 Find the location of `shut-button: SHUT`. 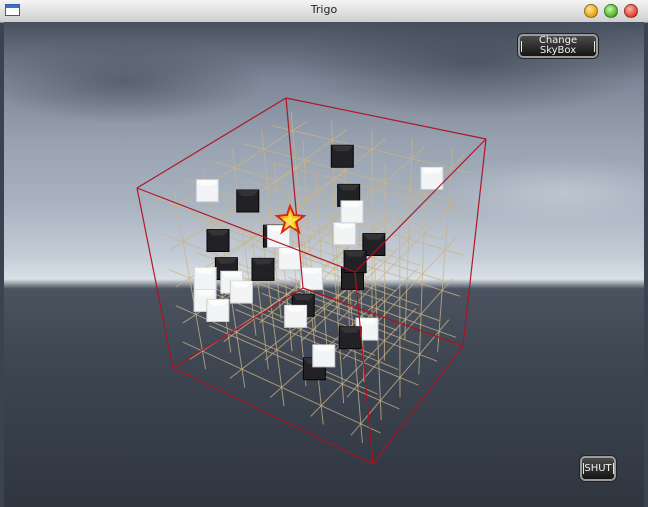

shut-button: SHUT is located at coordinates (598, 468).